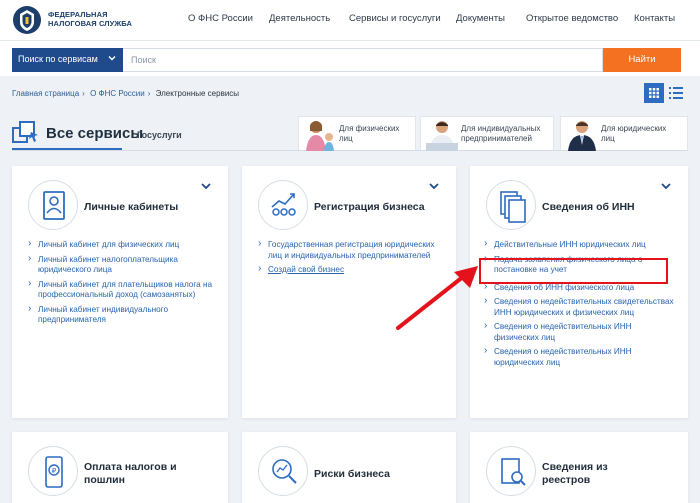  I want to click on nav-open-agency: Открытое ведомство, so click(572, 18).